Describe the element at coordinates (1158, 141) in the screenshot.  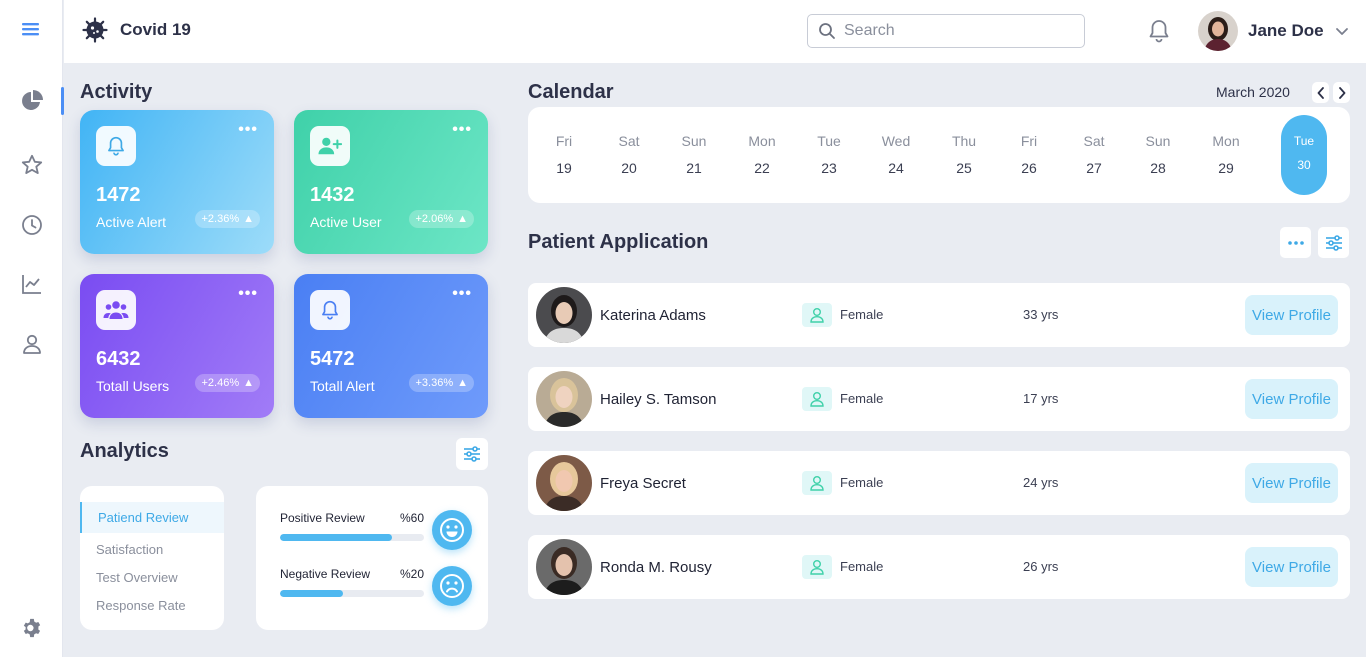
I see `day-name: Sun` at that location.